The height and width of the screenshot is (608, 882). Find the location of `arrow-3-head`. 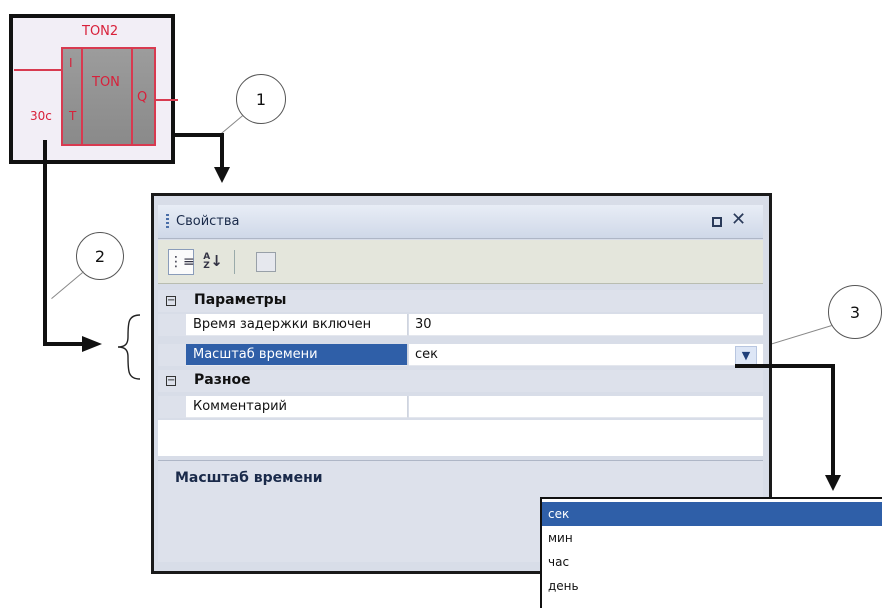

arrow-3-head is located at coordinates (833, 483).